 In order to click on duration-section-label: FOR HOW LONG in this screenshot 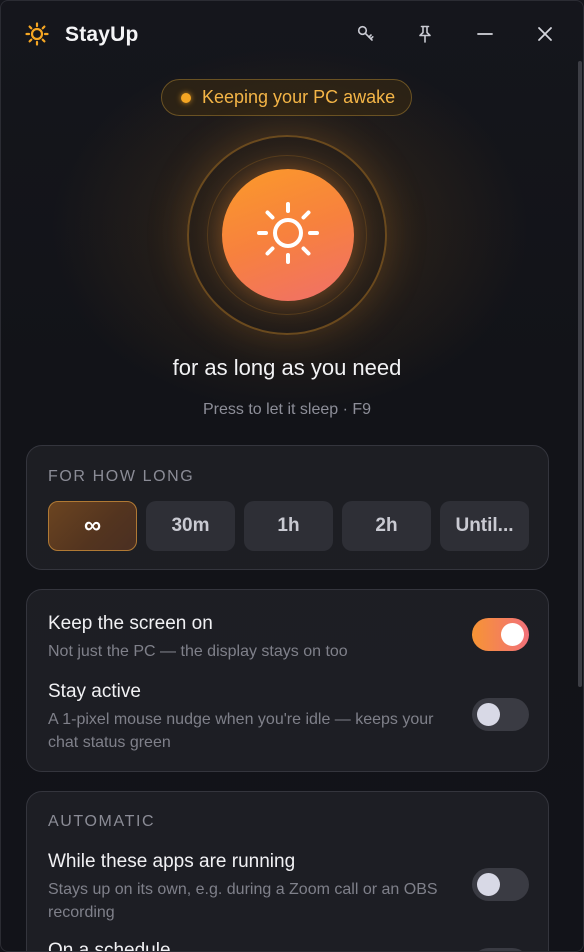, I will do `click(121, 476)`.